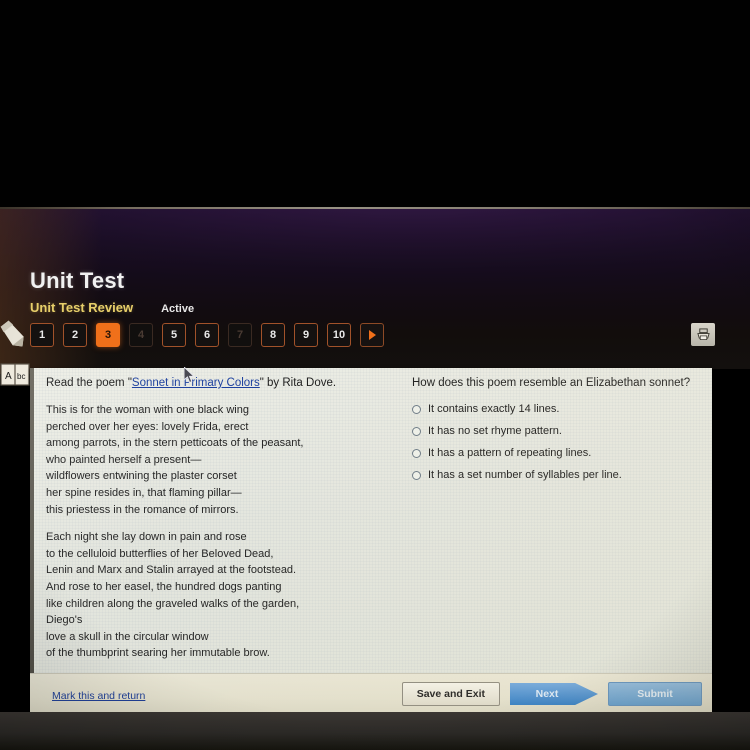 This screenshot has width=750, height=750. I want to click on save-and-exit-button: Save and Exit, so click(450, 694).